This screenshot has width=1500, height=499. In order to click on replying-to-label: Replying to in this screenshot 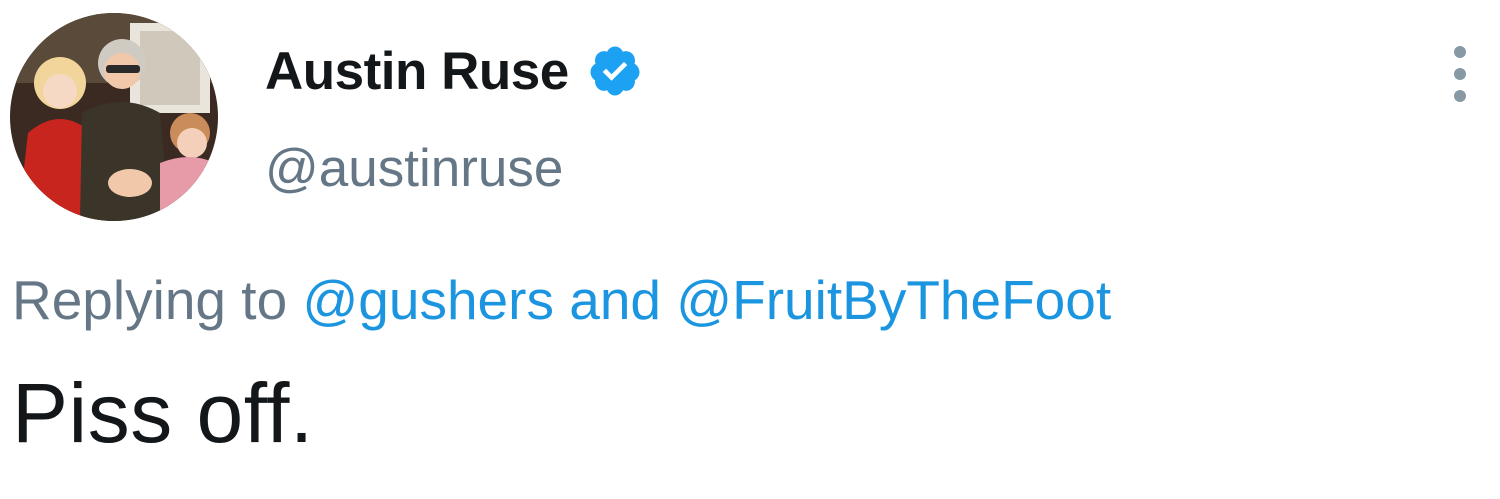, I will do `click(150, 300)`.